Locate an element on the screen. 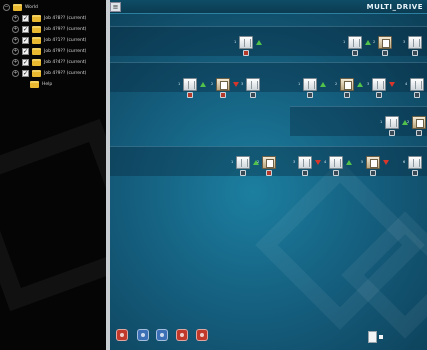 This screenshot has height=350, width=427. tree-item-job: + ✓ Job 4?8?? (current) is located at coordinates (49, 18).